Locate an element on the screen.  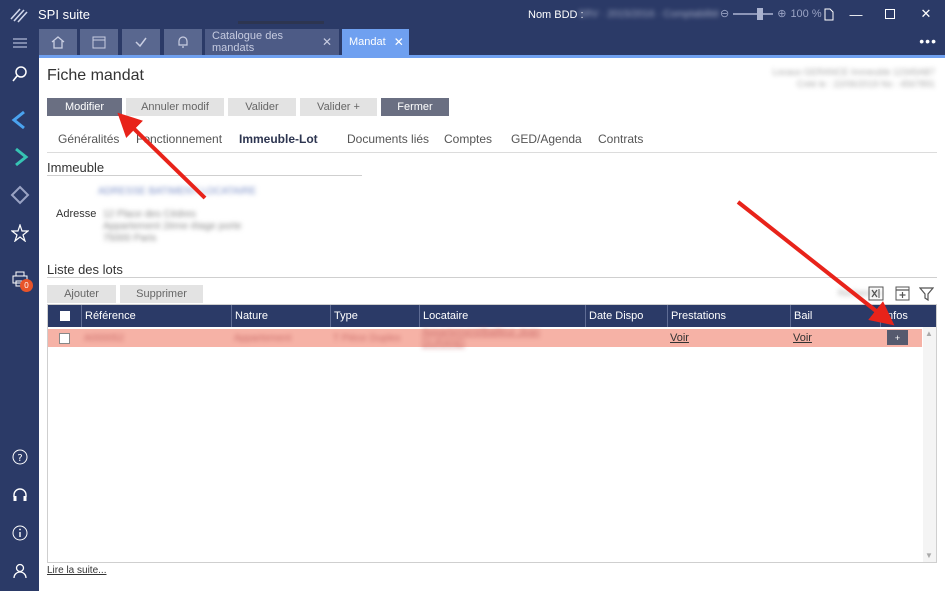
zoom-in-icon: ⊕ is located at coordinates (781, 13).